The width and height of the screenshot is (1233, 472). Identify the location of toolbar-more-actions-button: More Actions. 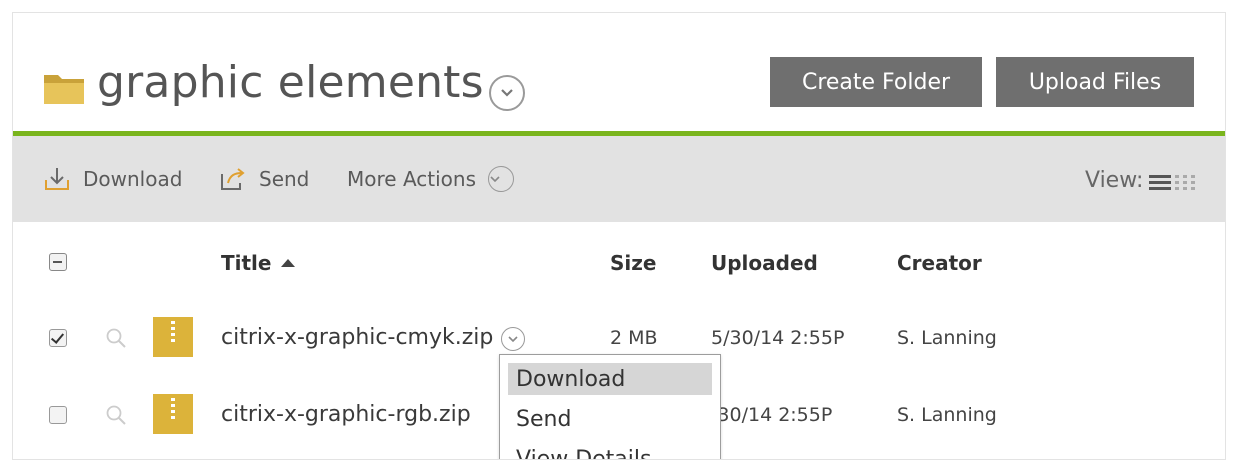
(430, 179).